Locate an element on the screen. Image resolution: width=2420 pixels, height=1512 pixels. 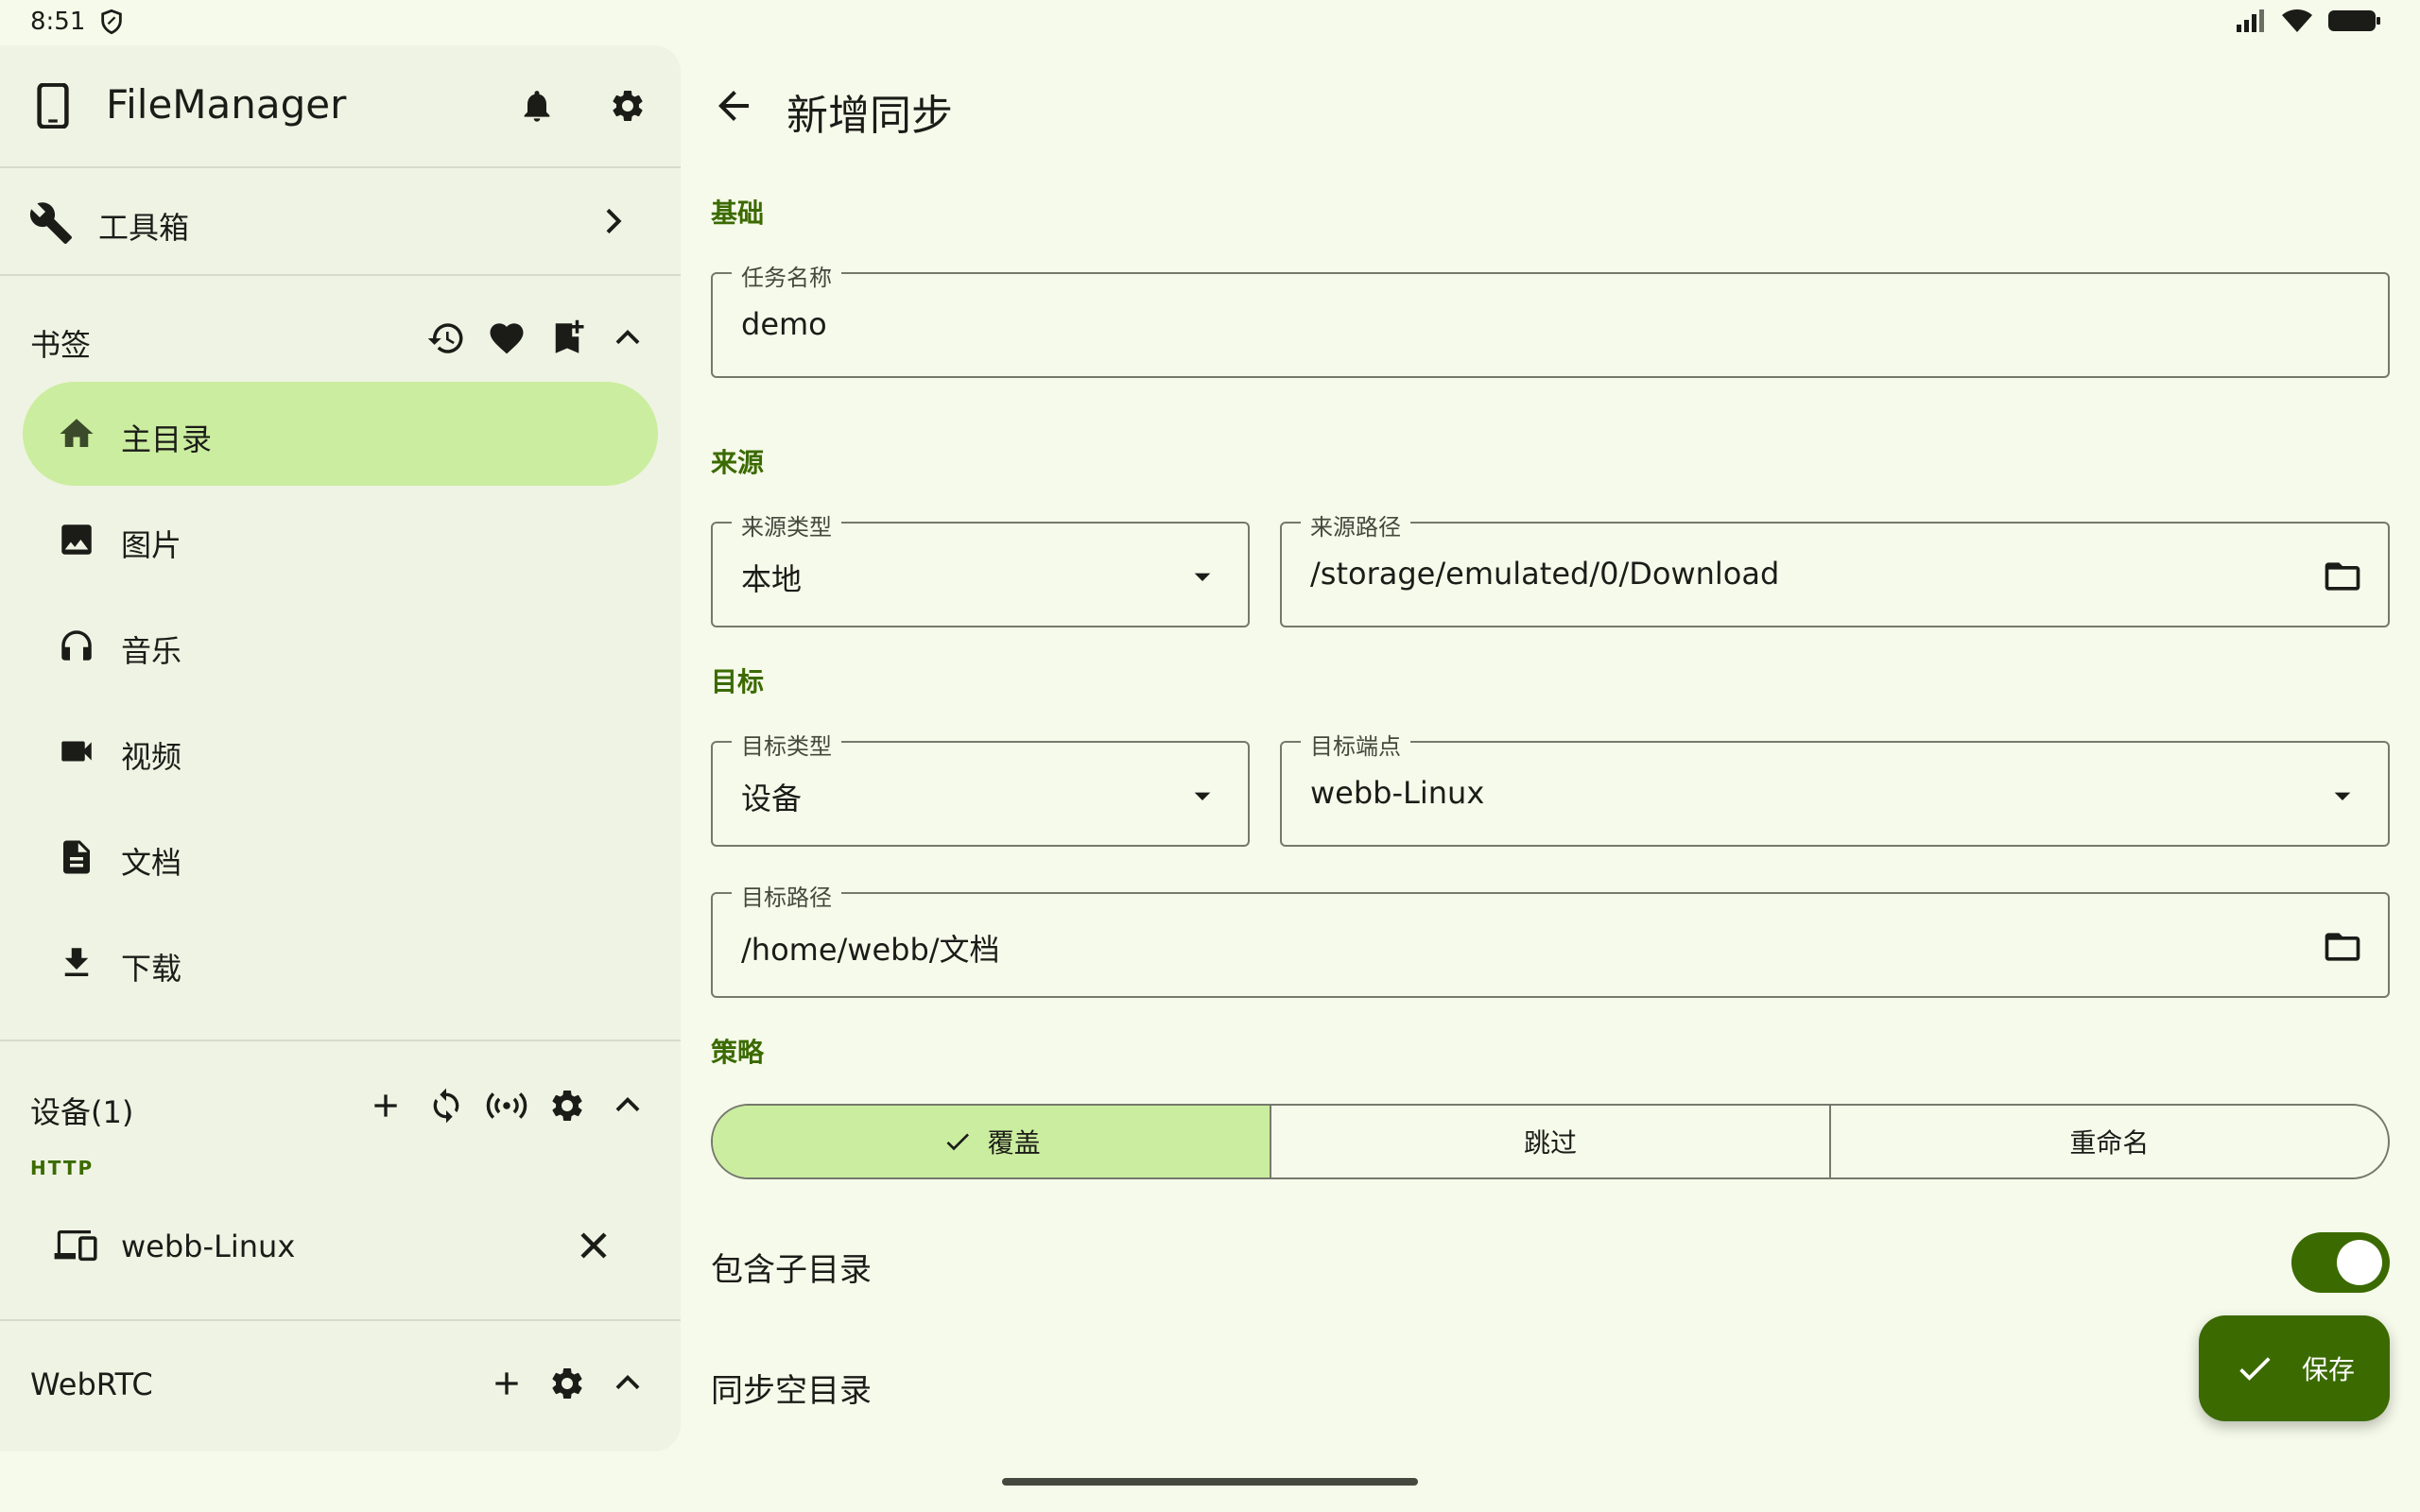
bookmark-add-icon is located at coordinates (569, 336).